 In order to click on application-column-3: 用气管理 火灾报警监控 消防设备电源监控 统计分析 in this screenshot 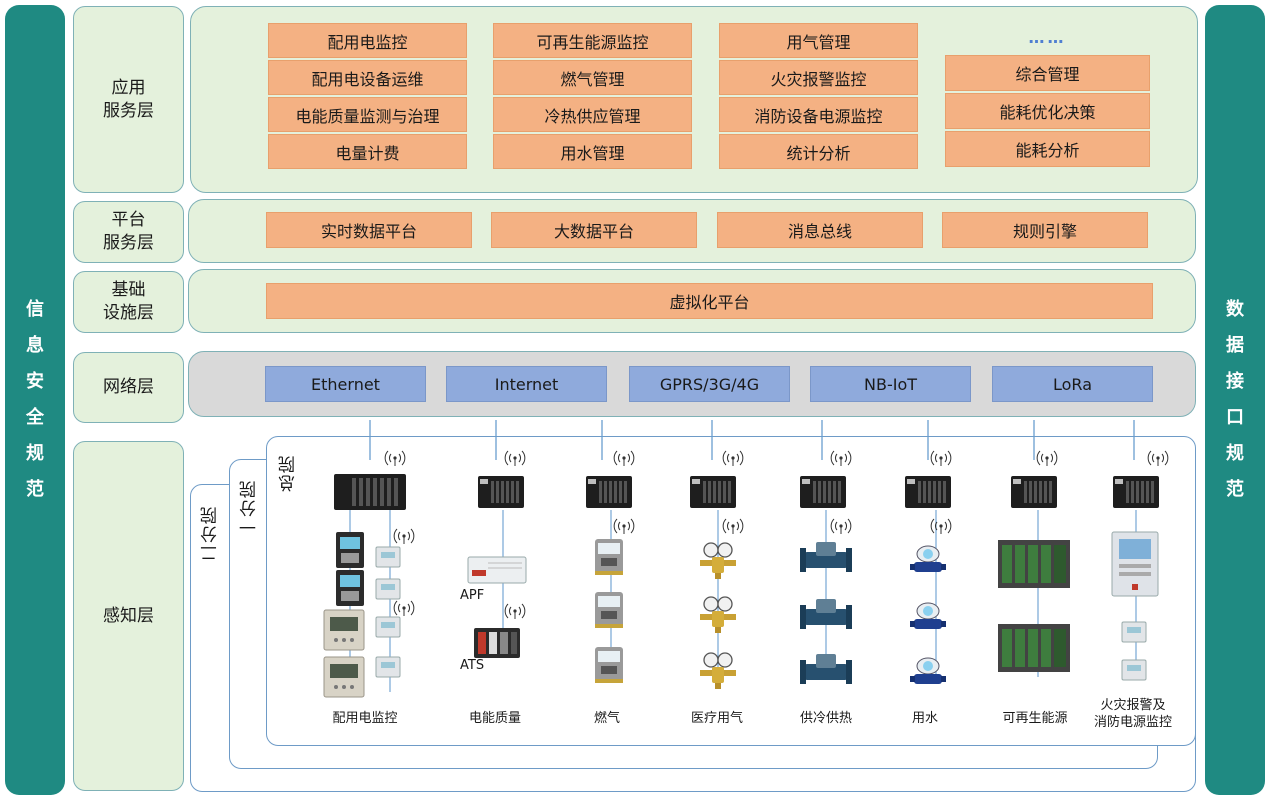, I will do `click(818, 96)`.